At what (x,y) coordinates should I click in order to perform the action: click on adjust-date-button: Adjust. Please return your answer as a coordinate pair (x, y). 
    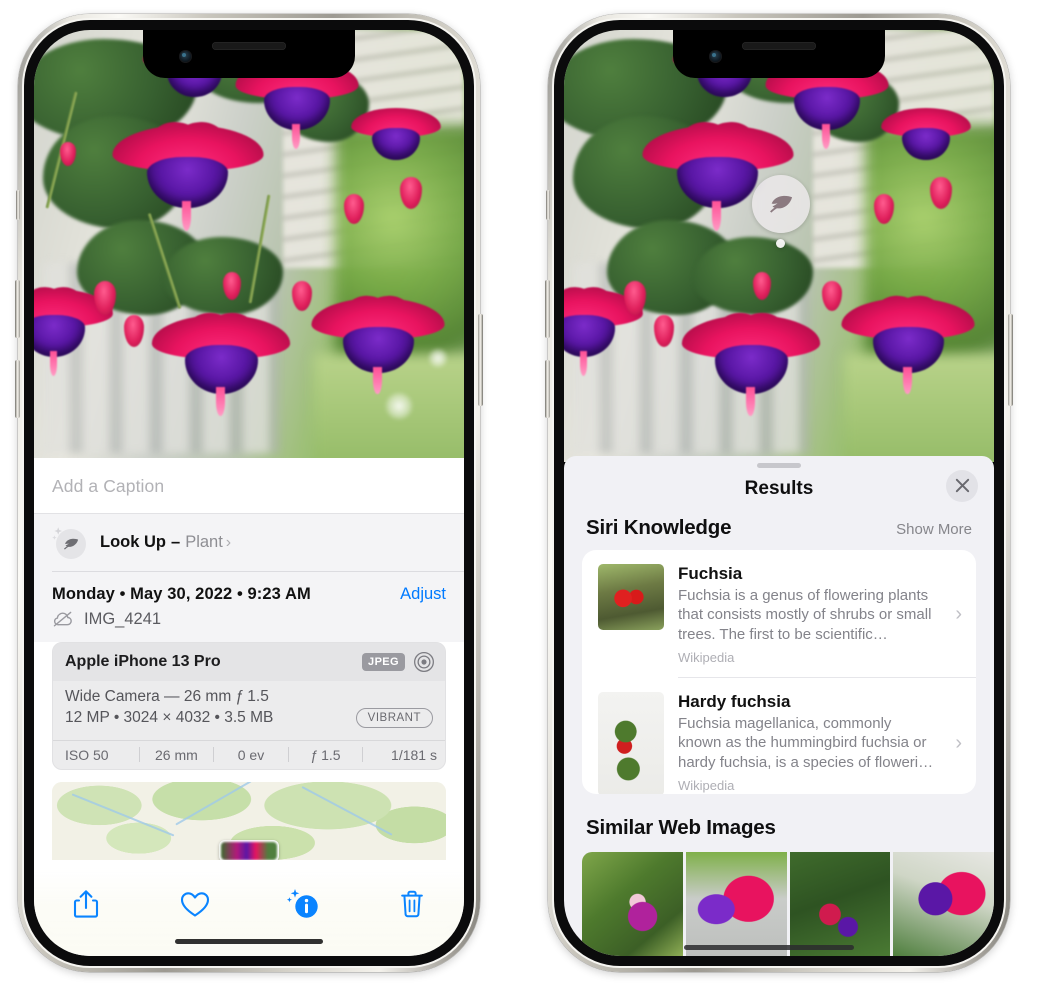
    Looking at the image, I should click on (423, 594).